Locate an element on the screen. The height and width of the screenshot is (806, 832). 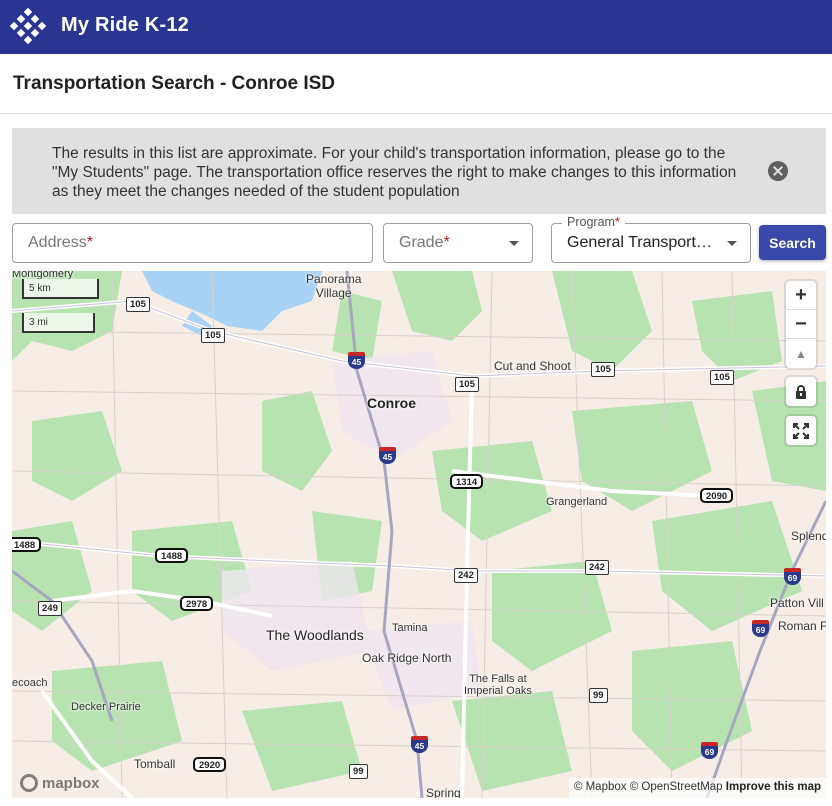
place-label-spring: Spring is located at coordinates (443, 792).